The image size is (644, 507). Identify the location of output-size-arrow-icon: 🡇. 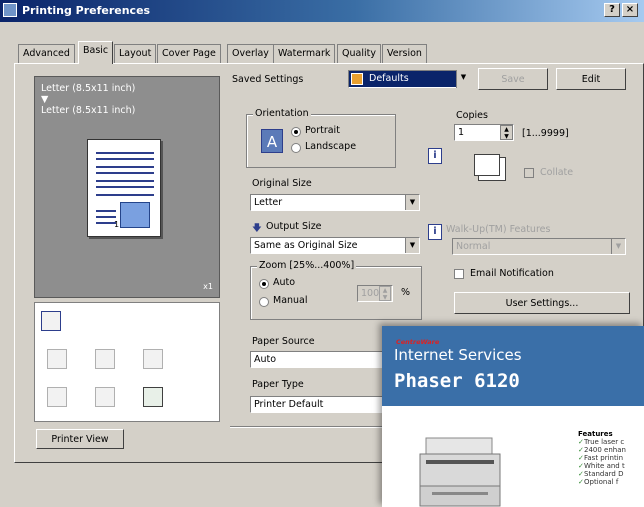
(257, 228).